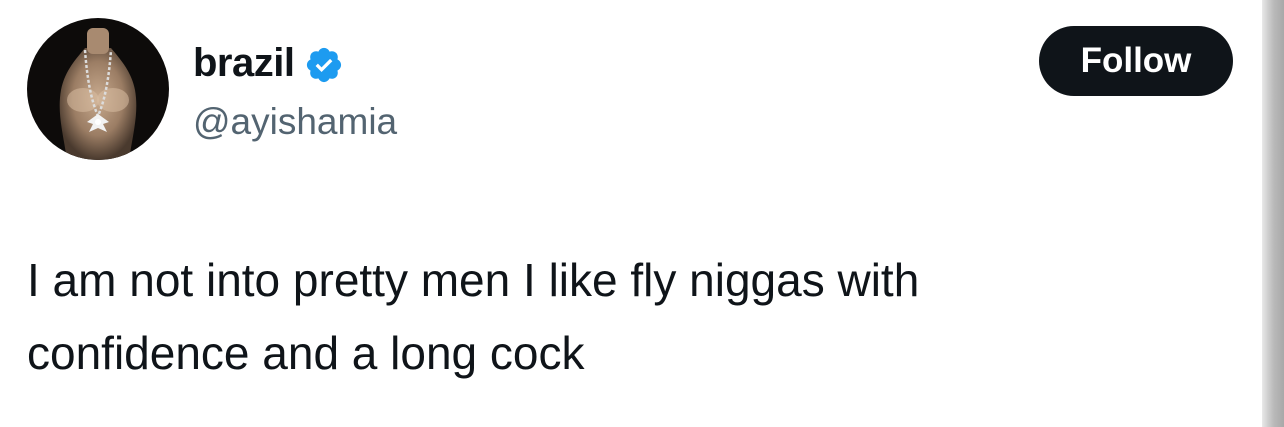 The image size is (1284, 427). I want to click on verified-badge-icon, so click(324, 65).